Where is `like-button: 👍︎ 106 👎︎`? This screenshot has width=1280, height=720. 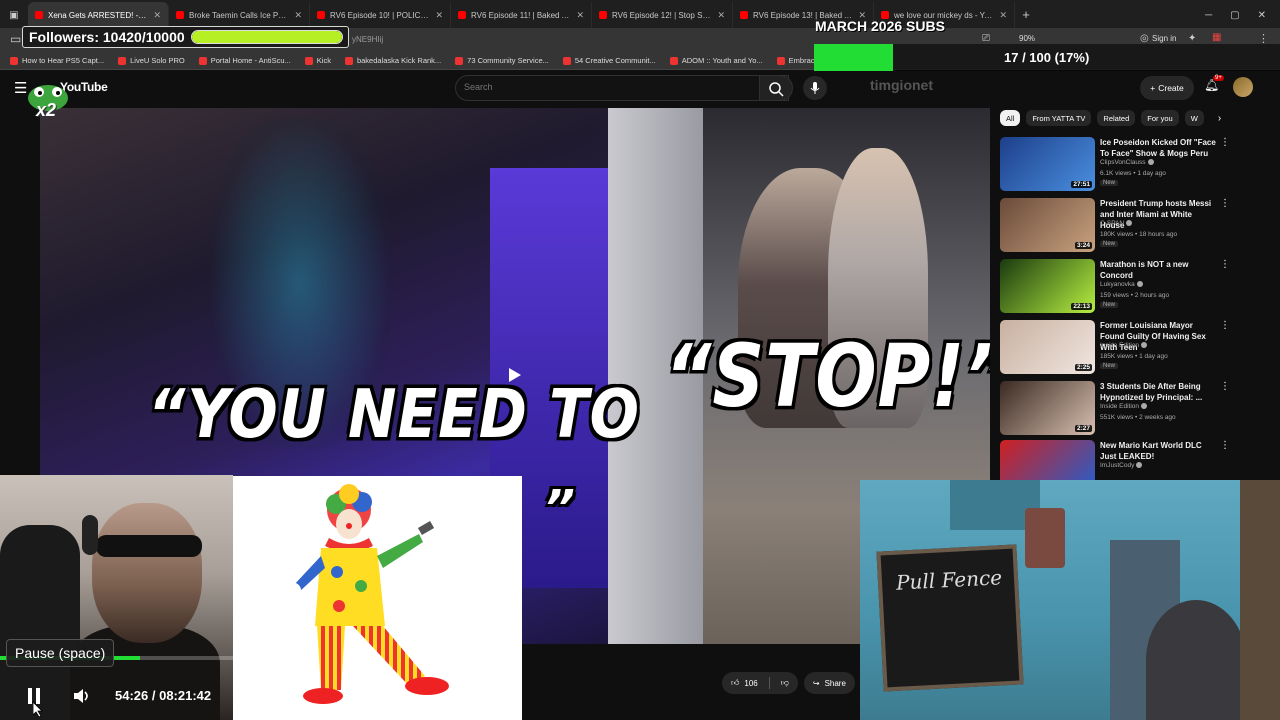 like-button: 👍︎ 106 👎︎ is located at coordinates (760, 683).